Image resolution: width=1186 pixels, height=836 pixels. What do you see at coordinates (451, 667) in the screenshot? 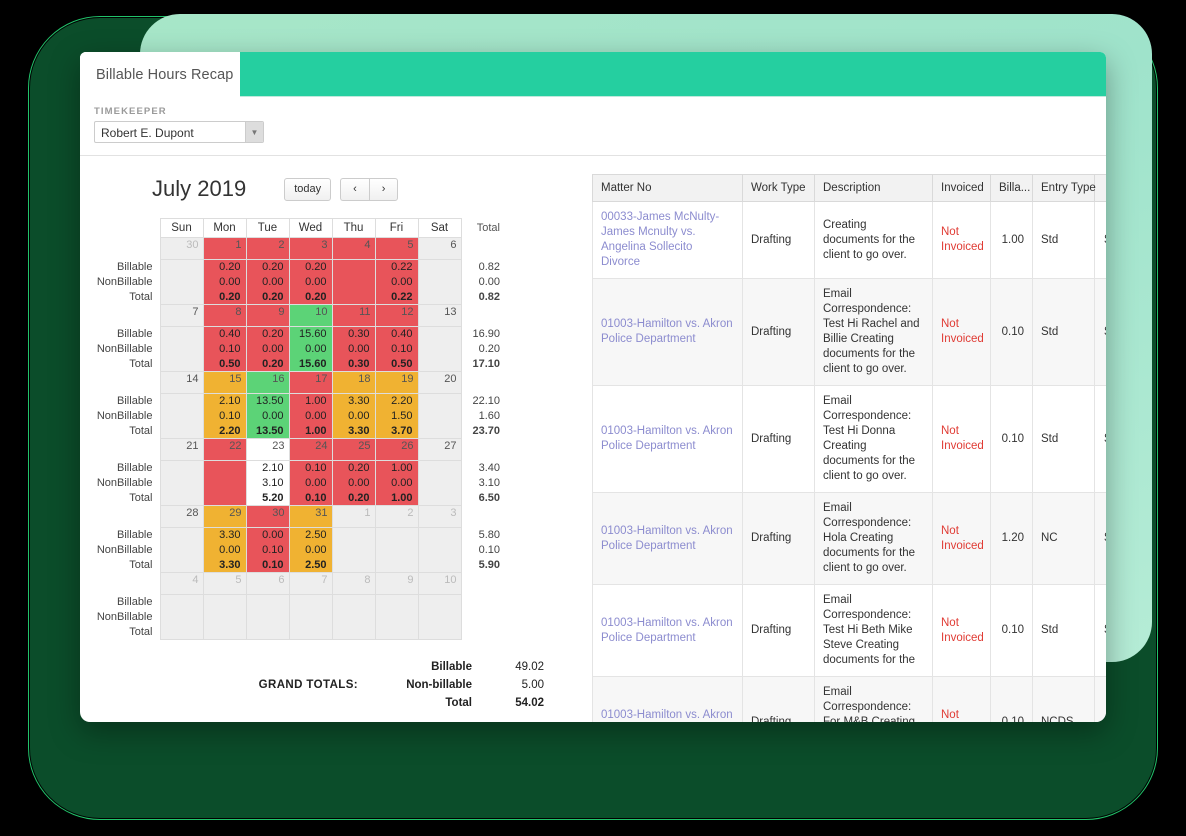
I see `grand-total-name: Billable` at bounding box center [451, 667].